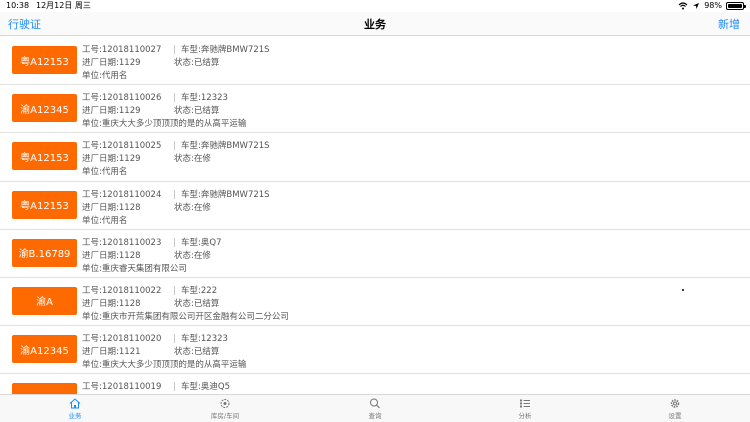 The image size is (750, 422). What do you see at coordinates (146, 255) in the screenshot?
I see `date-line: 进厂日期:1128 状态:在修` at bounding box center [146, 255].